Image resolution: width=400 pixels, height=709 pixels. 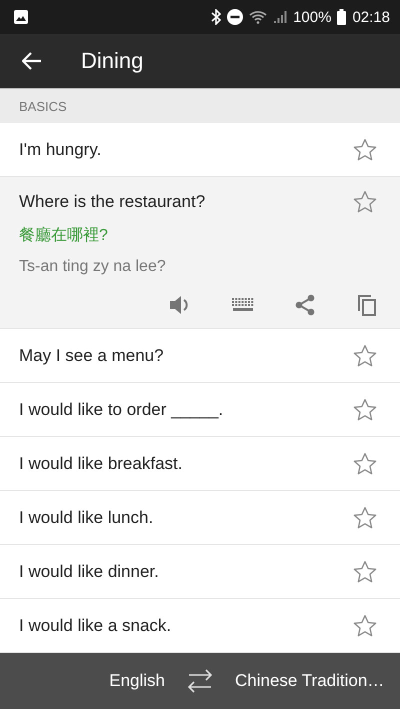 I want to click on translation-text: 餐廳在哪裡?, so click(x=64, y=236).